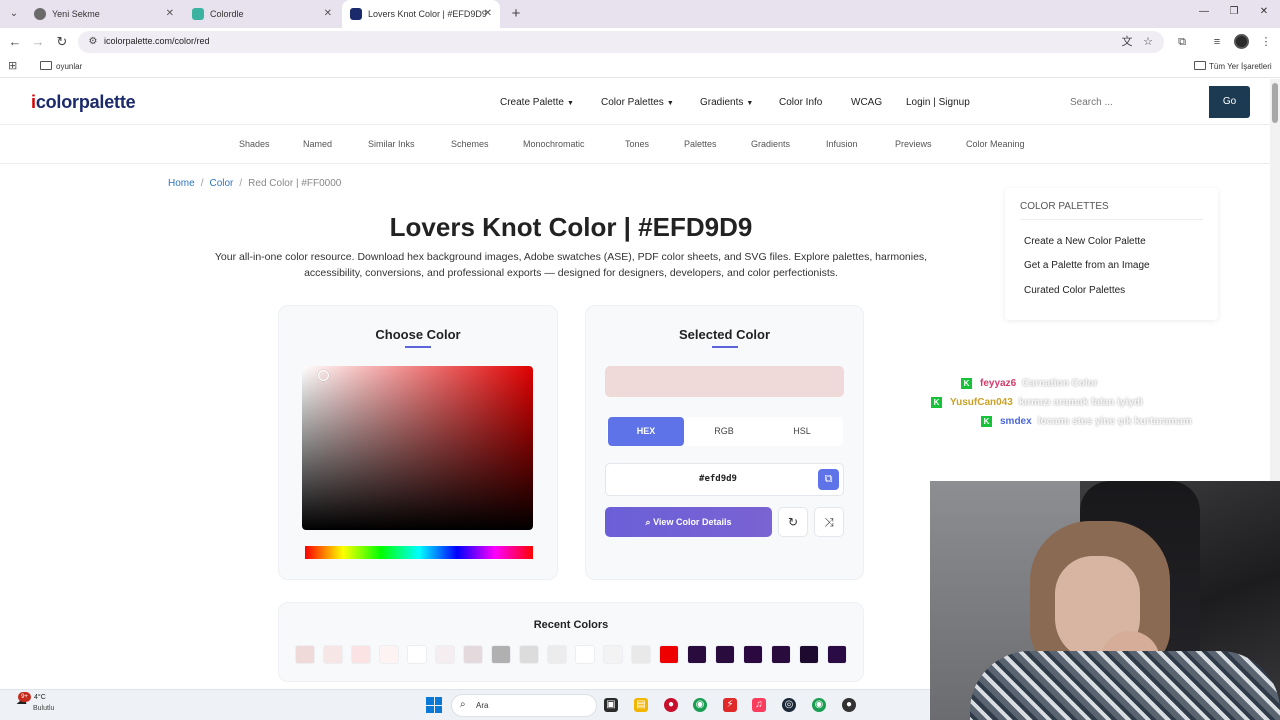  I want to click on minimize-icon: —, so click(1204, 11).